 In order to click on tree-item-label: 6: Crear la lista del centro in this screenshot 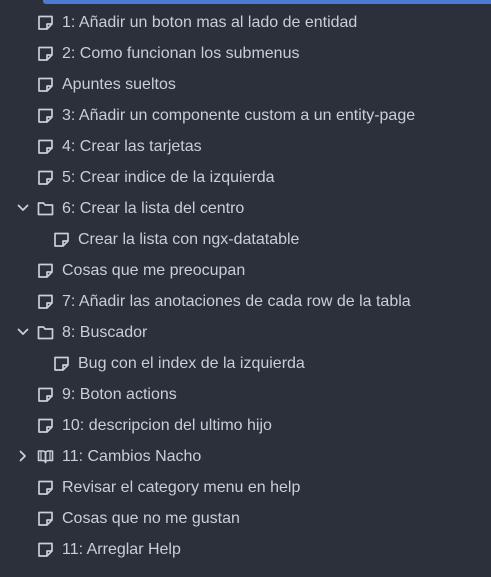, I will do `click(153, 208)`.